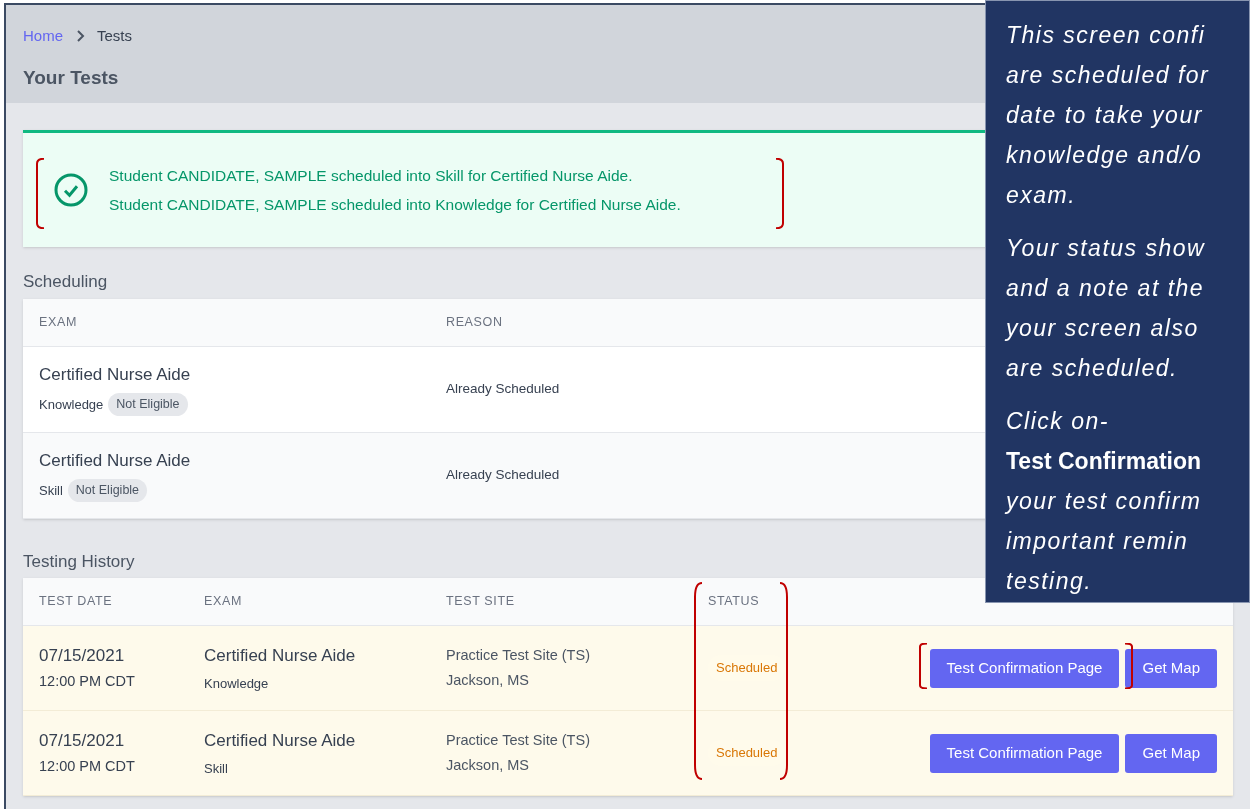 This screenshot has width=1250, height=809. What do you see at coordinates (1105, 115) in the screenshot?
I see `callout-text: date to take your` at bounding box center [1105, 115].